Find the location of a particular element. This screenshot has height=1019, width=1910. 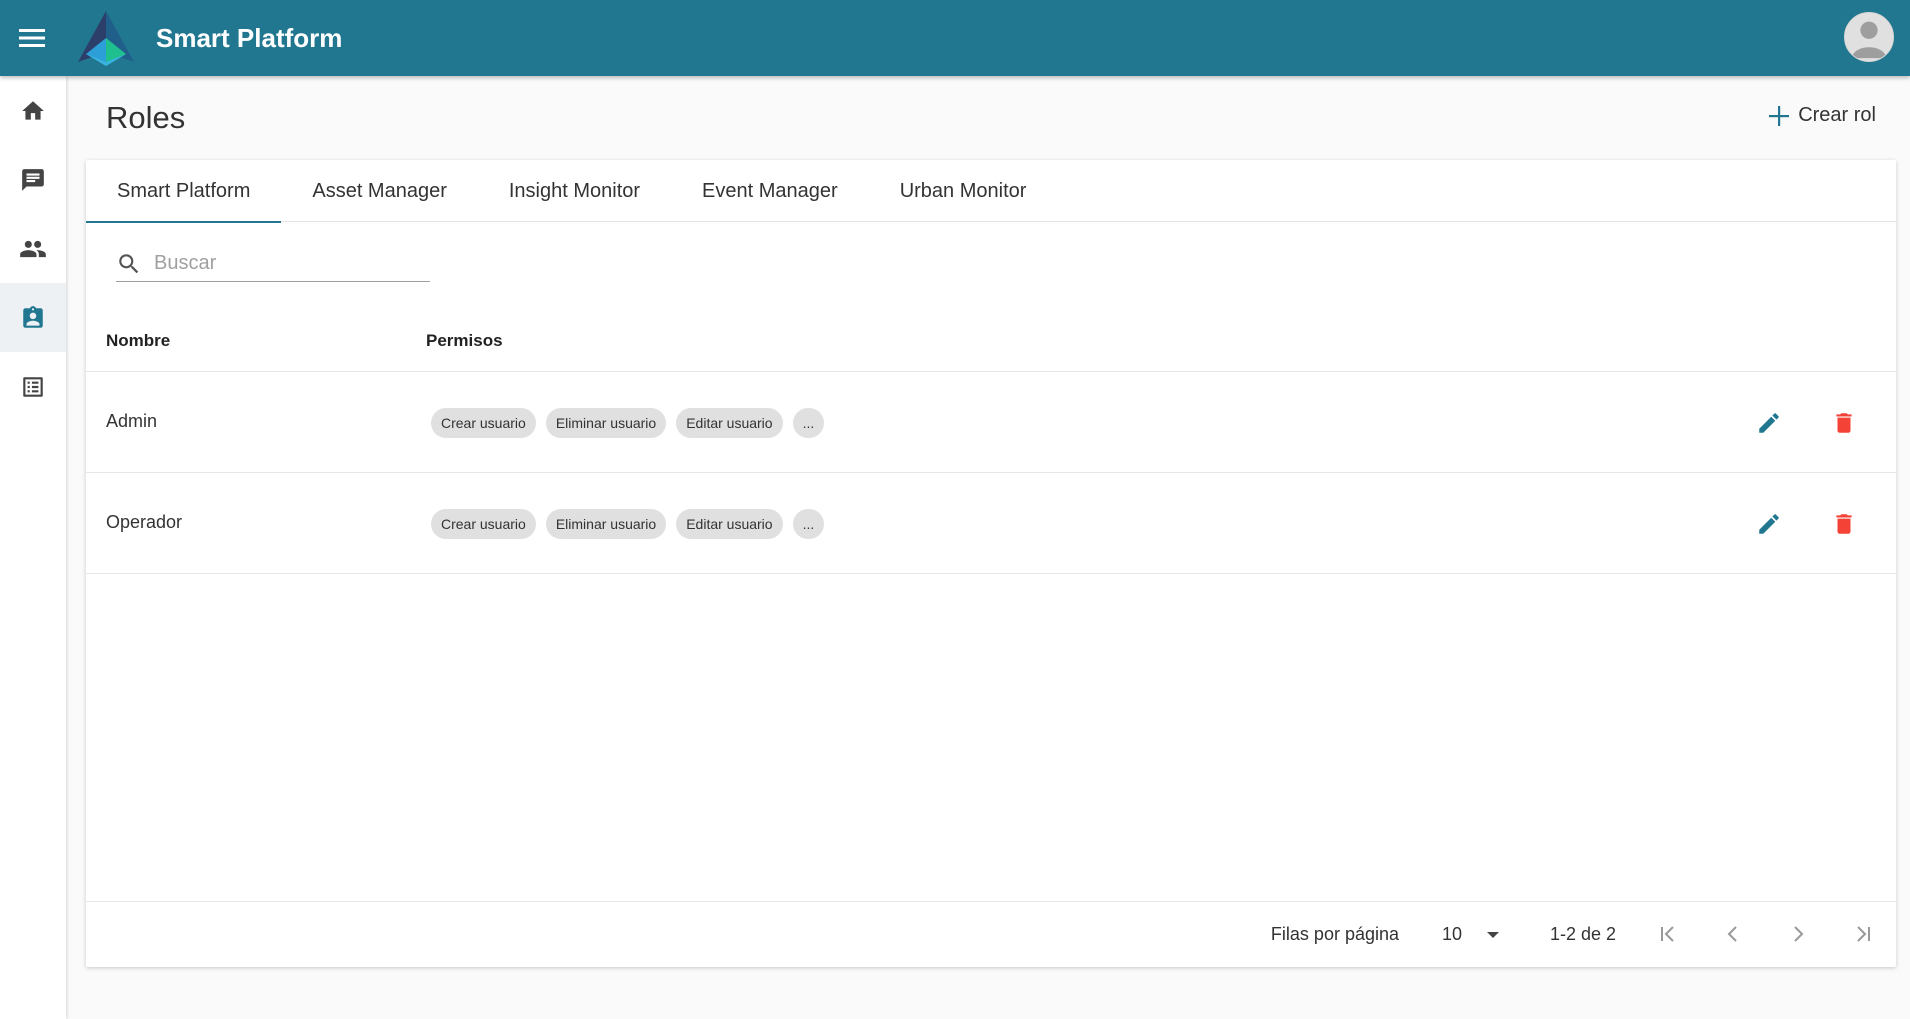

top-app-bar: Smart Platform is located at coordinates (955, 38).